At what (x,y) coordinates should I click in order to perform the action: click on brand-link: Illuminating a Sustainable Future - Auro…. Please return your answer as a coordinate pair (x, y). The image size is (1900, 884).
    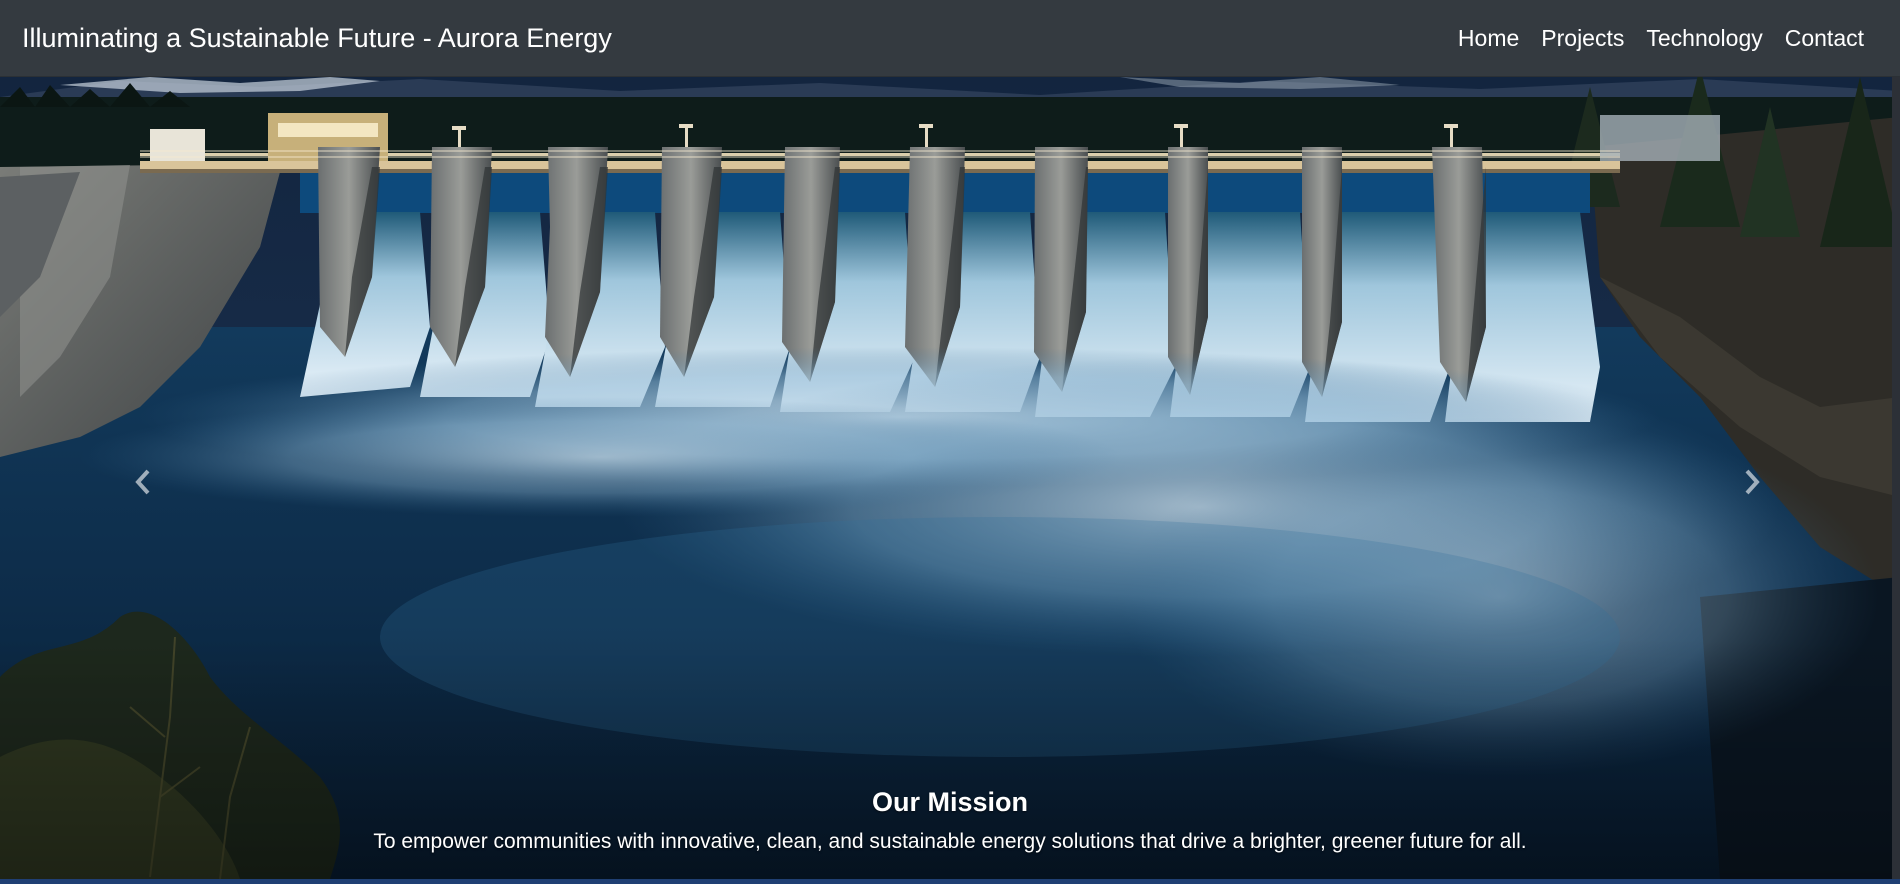
    Looking at the image, I should click on (317, 38).